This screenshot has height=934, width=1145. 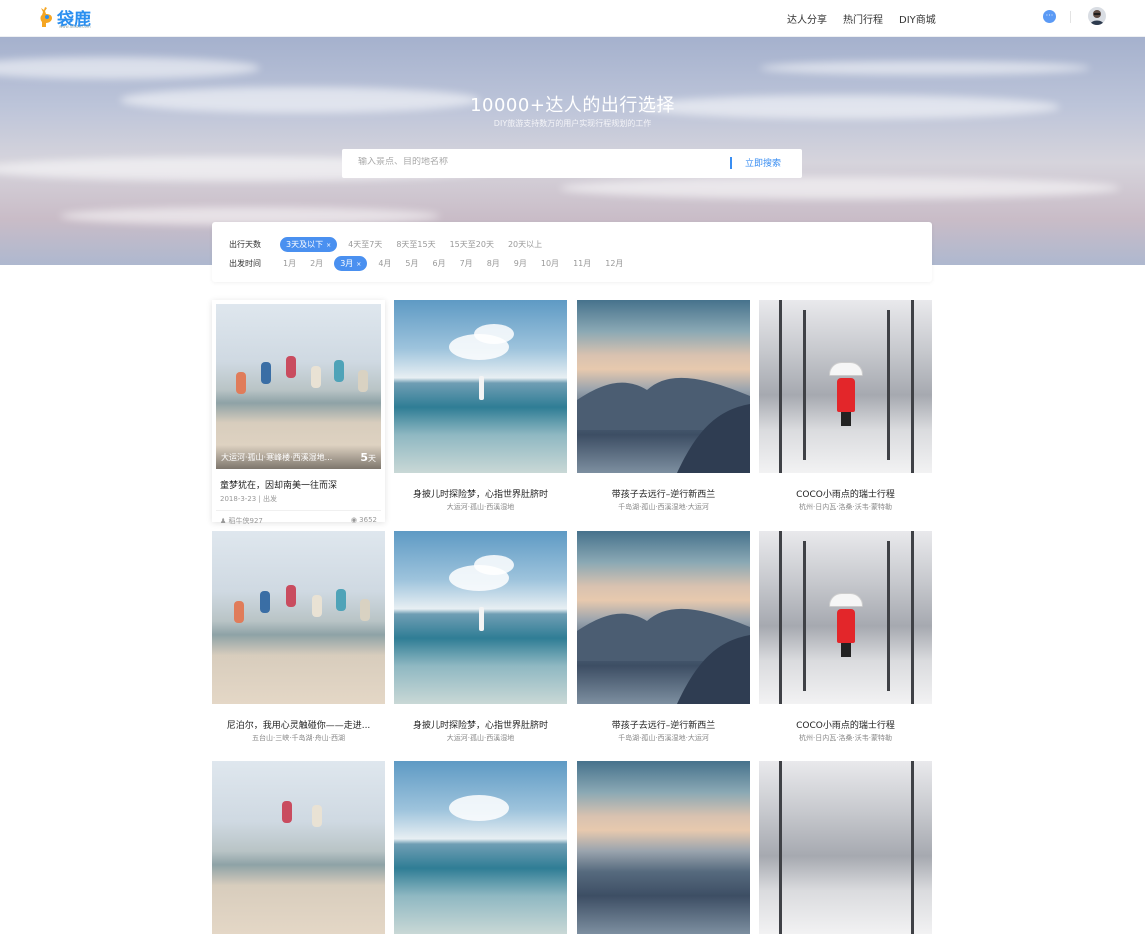 I want to click on filter-option-month-selected: 3月 ×, so click(x=351, y=263).